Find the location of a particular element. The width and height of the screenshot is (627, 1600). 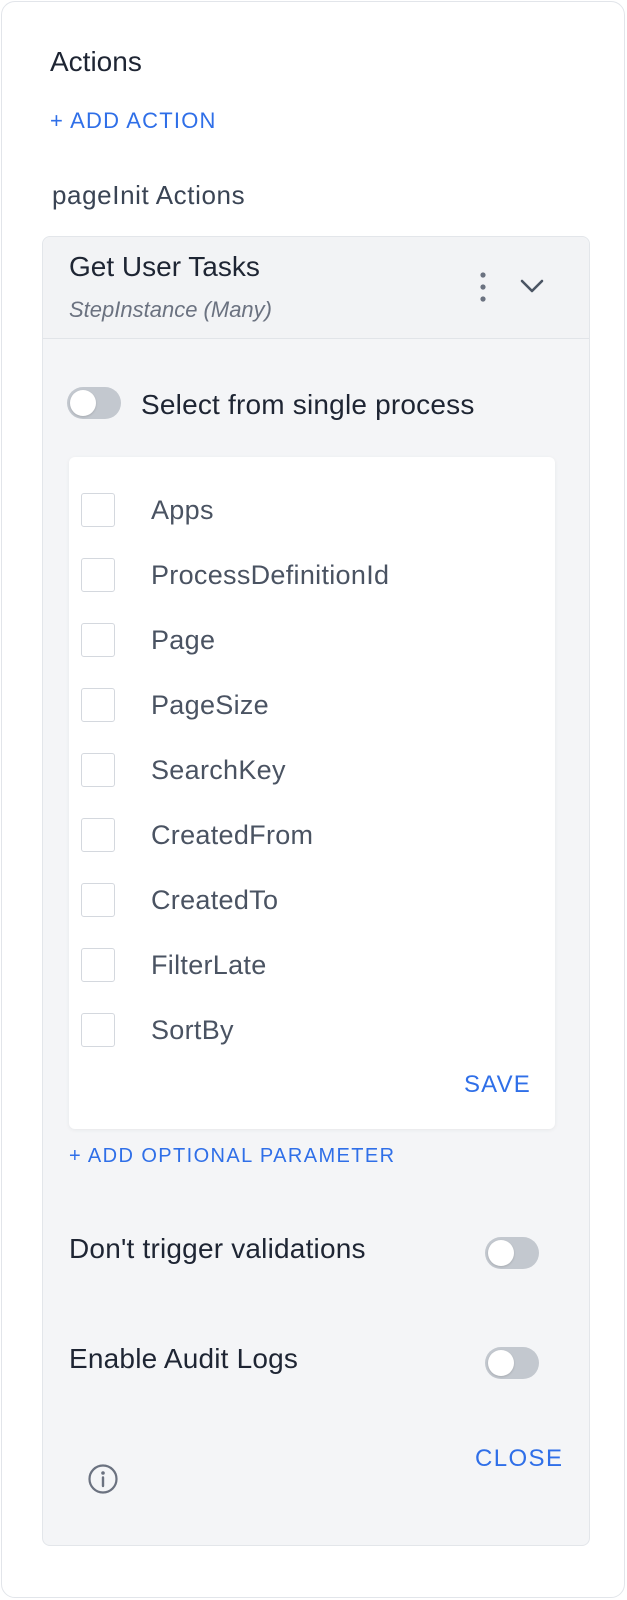

parameter-label: CreatedFrom is located at coordinates (232, 835).